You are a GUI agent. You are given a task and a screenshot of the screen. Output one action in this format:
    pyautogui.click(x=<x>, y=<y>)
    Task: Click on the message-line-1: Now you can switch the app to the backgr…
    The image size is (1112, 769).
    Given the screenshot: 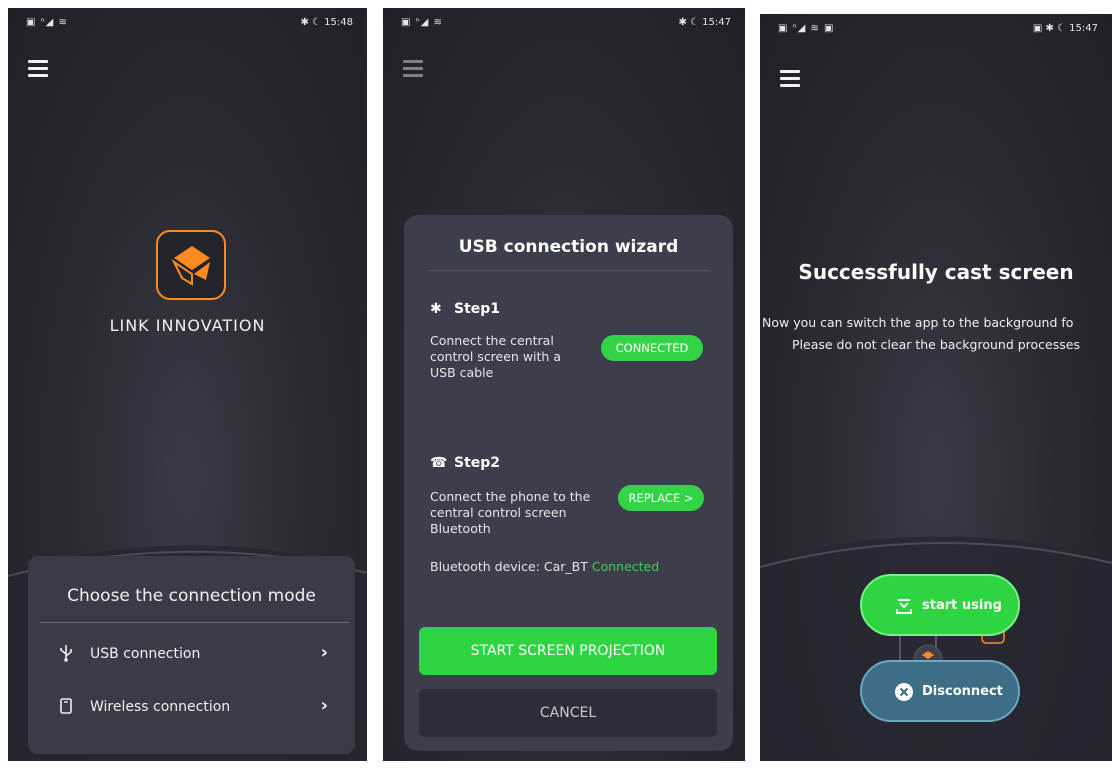 What is the action you would take?
    pyautogui.click(x=918, y=322)
    